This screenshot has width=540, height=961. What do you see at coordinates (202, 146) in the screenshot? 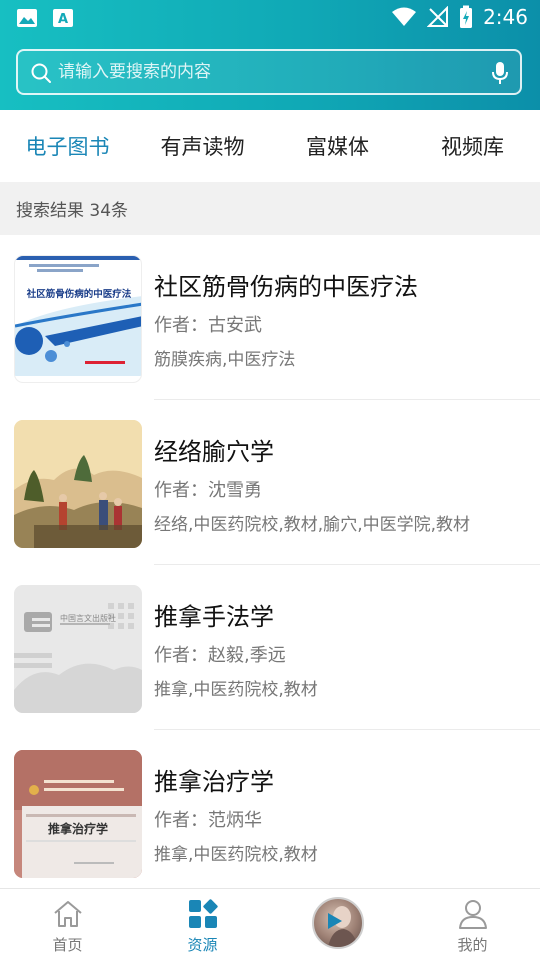
I see `tab-audiobooks: 有声读物` at bounding box center [202, 146].